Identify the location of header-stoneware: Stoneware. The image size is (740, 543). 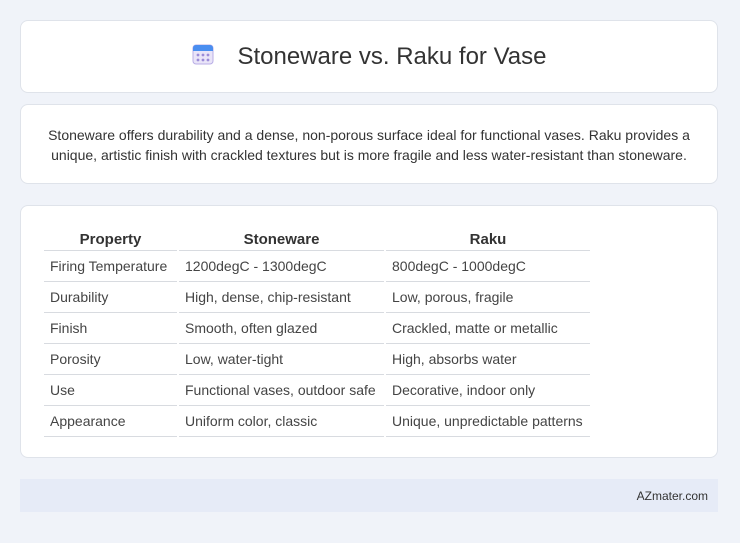
(281, 239).